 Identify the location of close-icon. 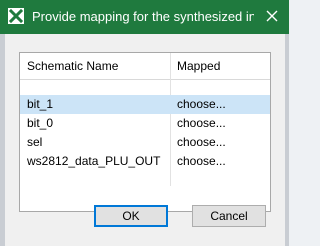
(272, 17).